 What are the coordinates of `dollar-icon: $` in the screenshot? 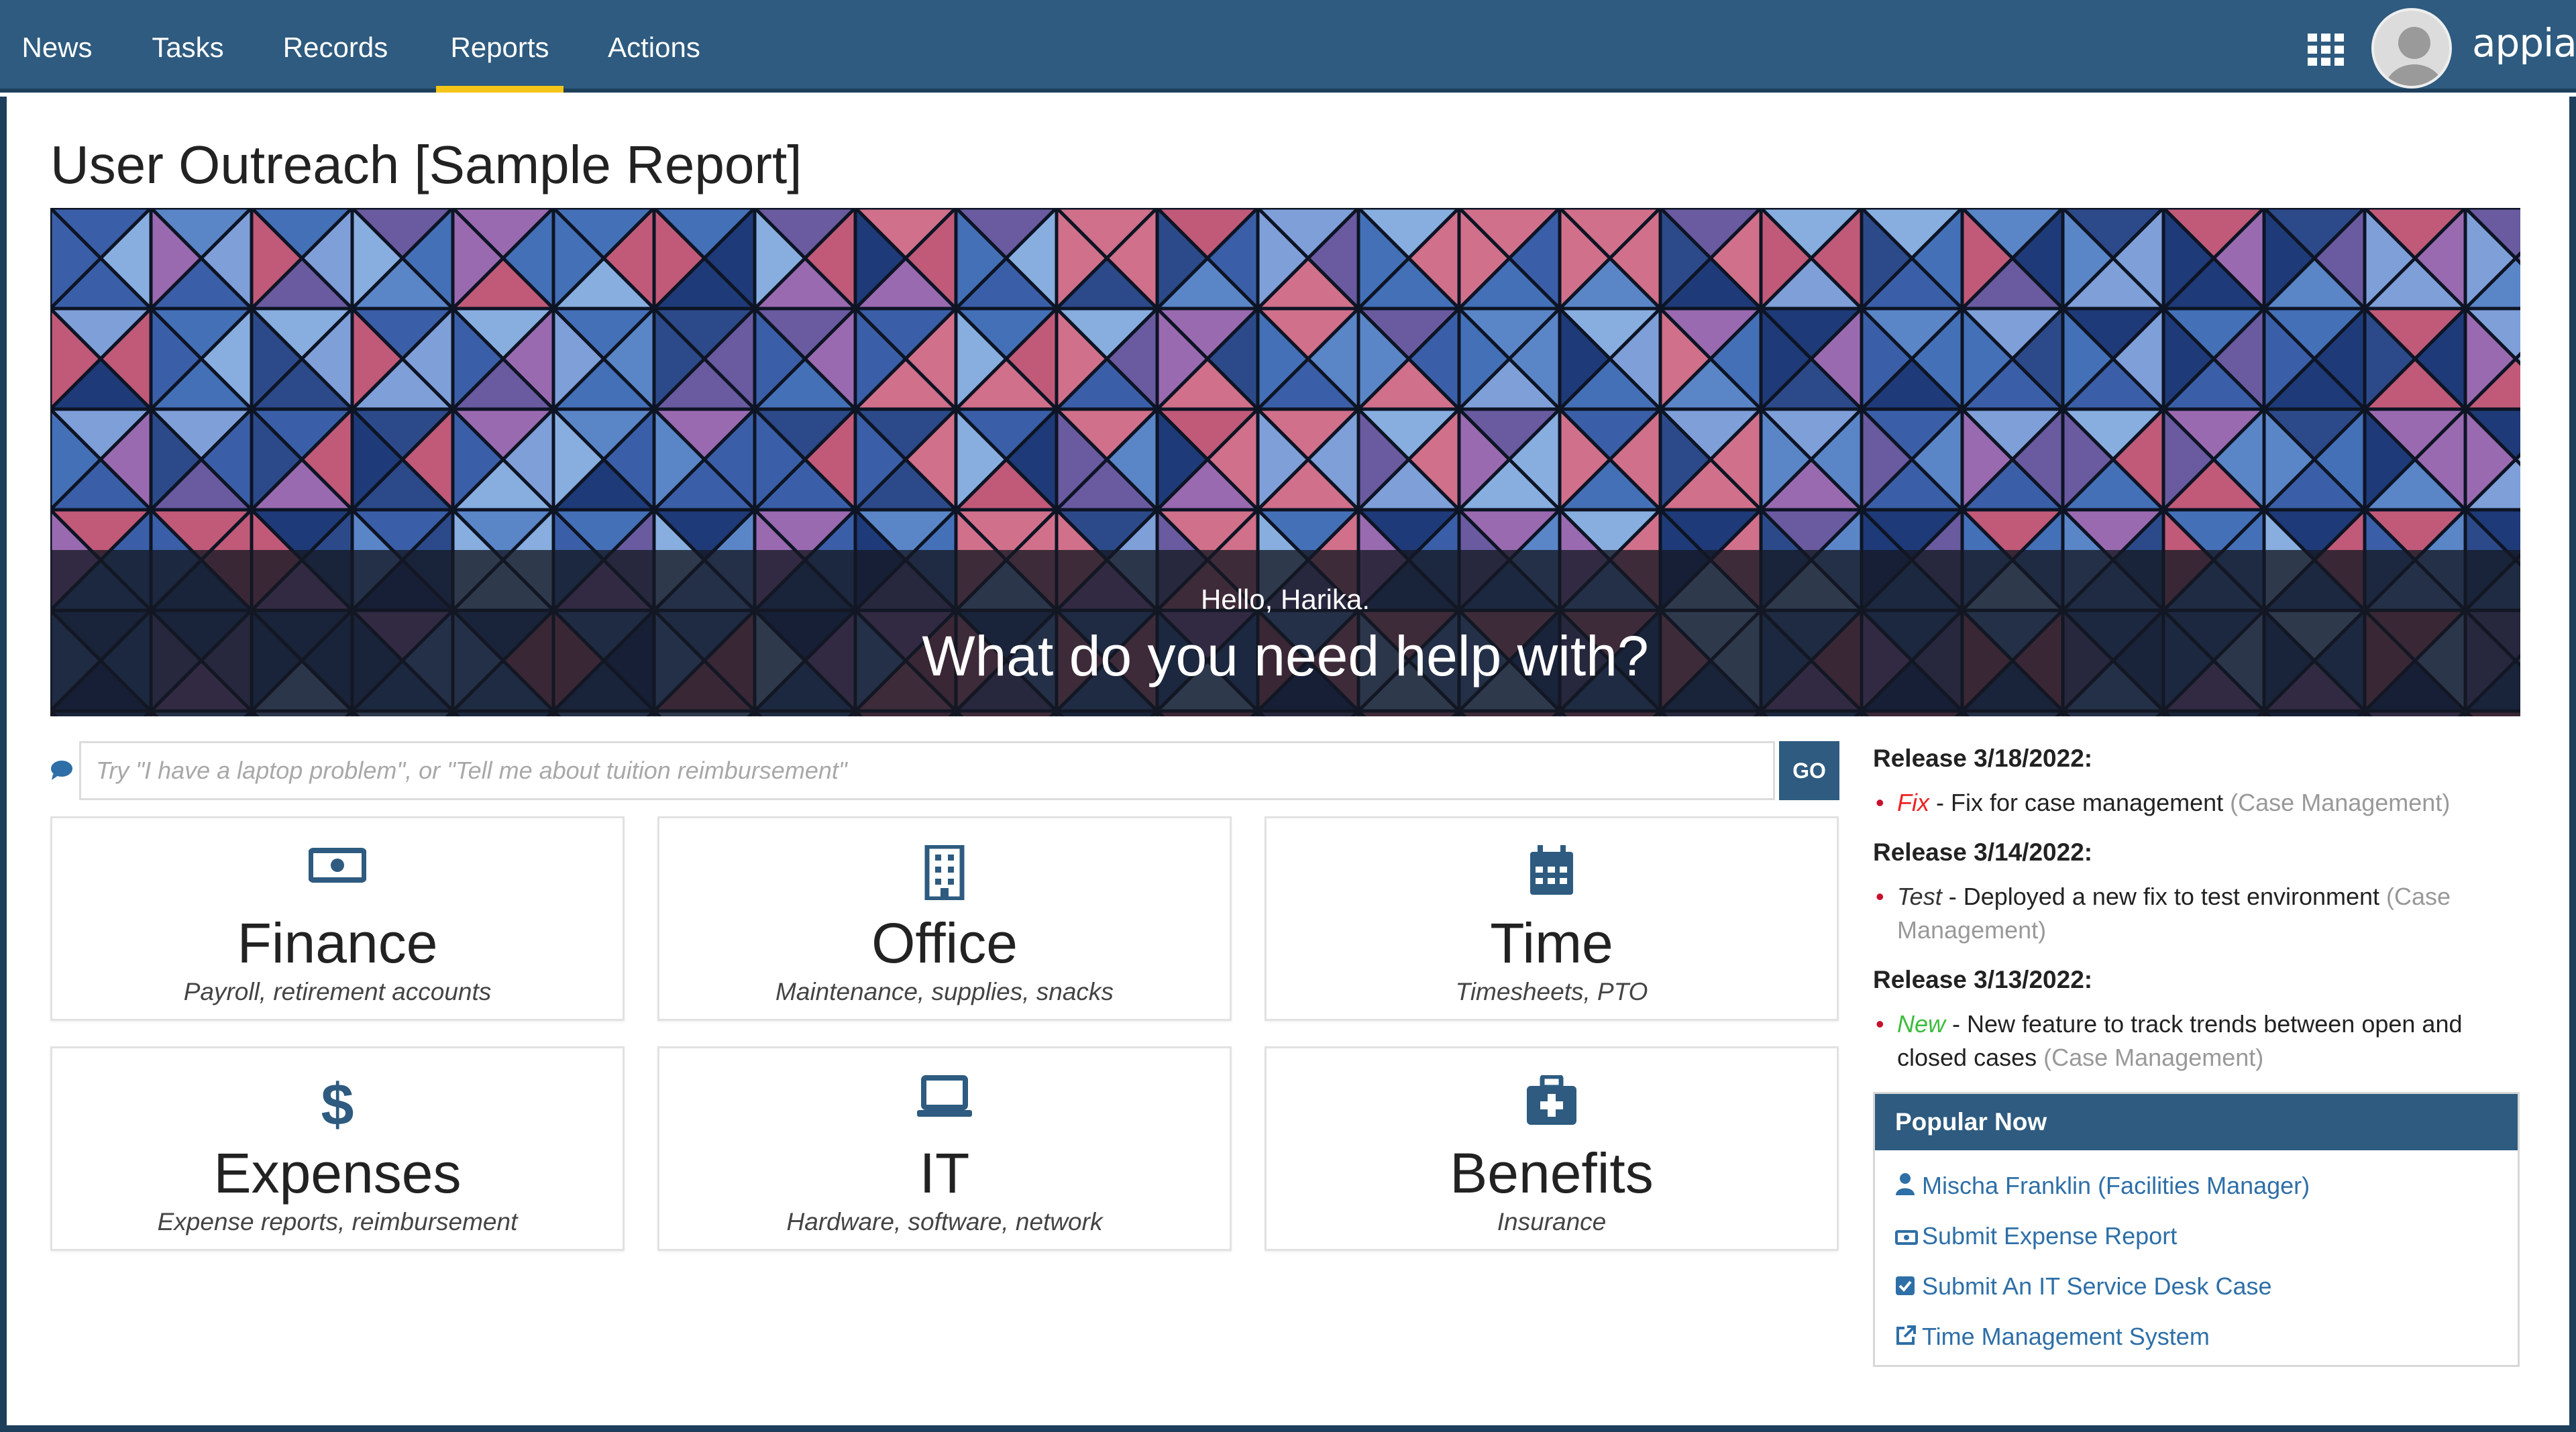 It's located at (337, 1104).